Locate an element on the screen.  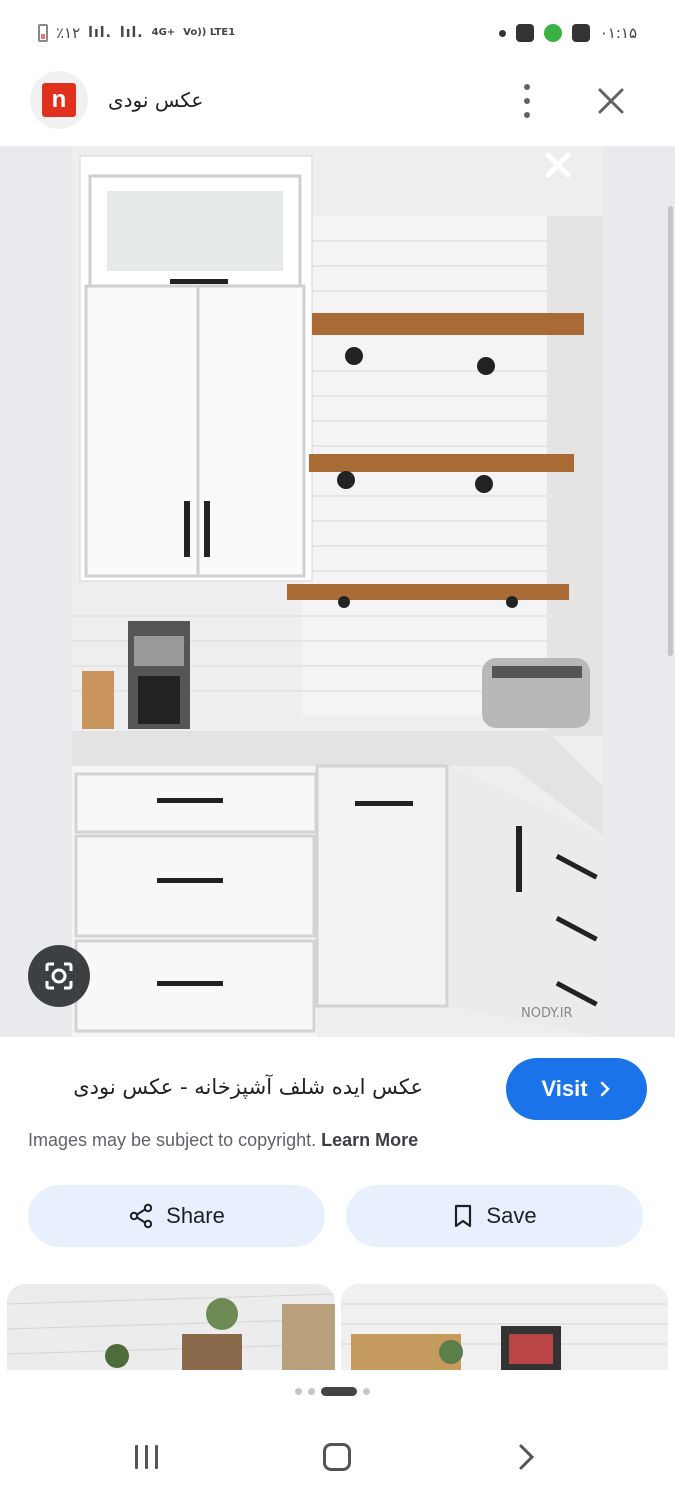
image-watermark: NODY.IR is located at coordinates (547, 1013).